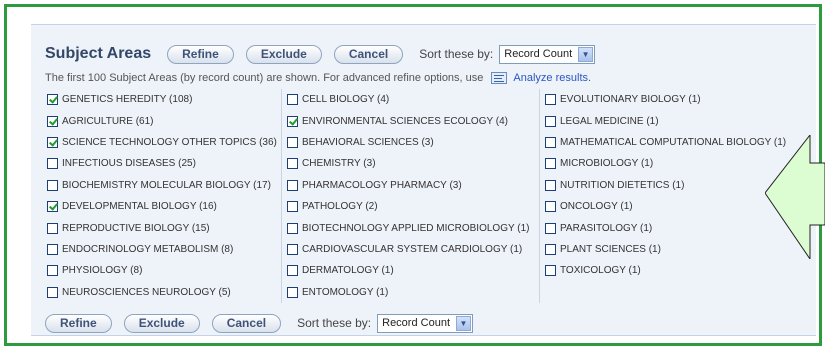 Image resolution: width=833 pixels, height=353 pixels. I want to click on refine-button: Refine, so click(200, 54).